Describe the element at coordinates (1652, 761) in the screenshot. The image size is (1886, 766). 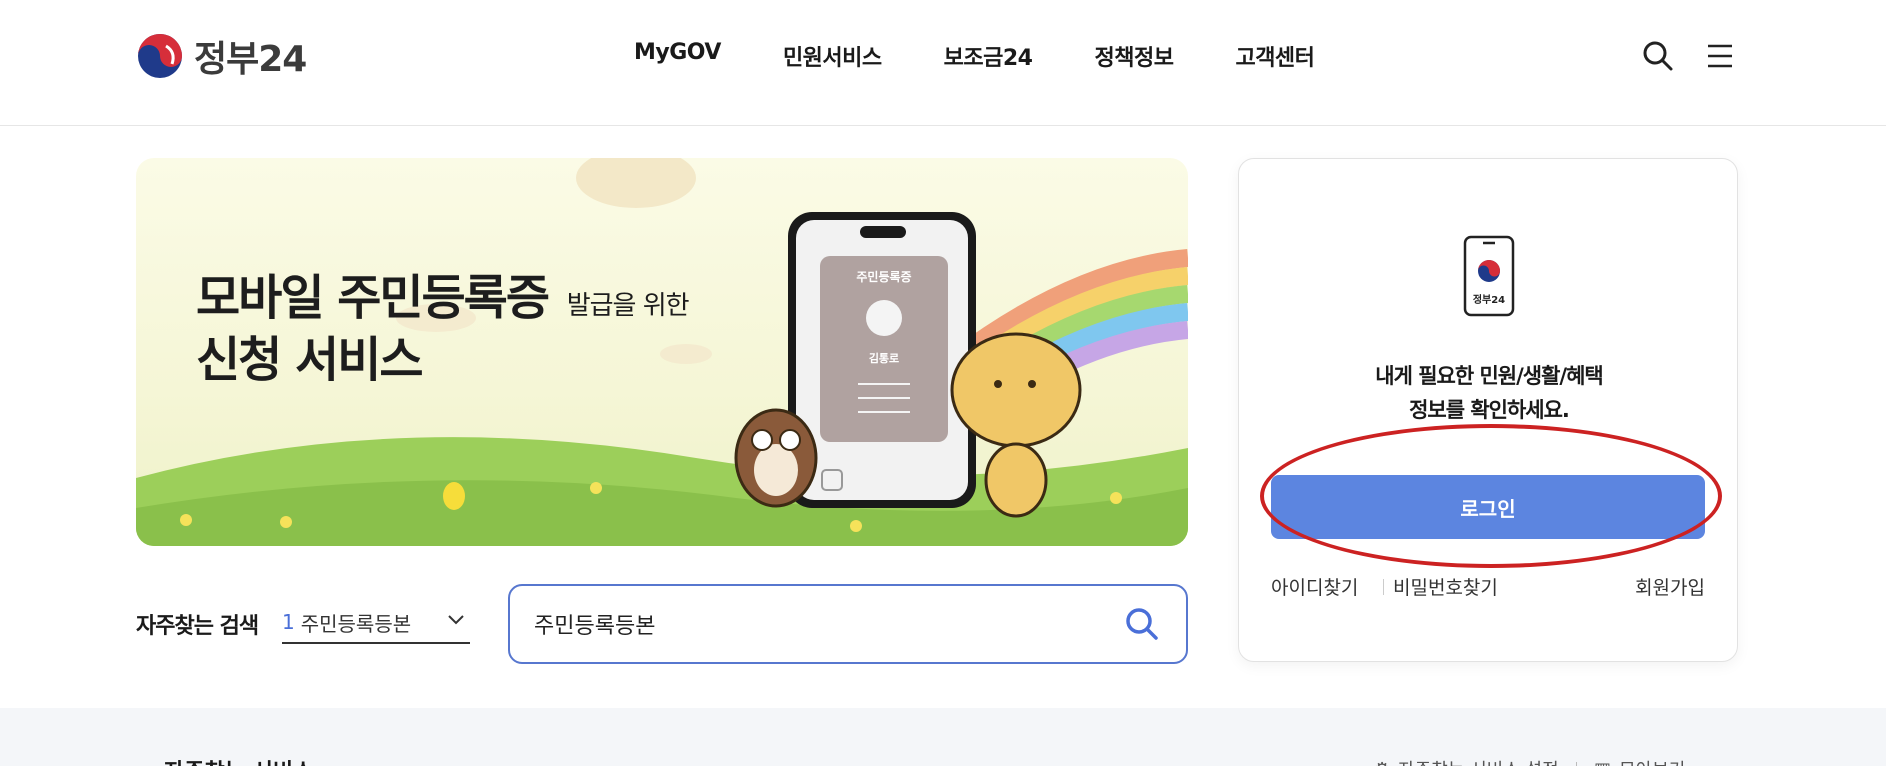
I see `view-all-label: 모아보기` at that location.